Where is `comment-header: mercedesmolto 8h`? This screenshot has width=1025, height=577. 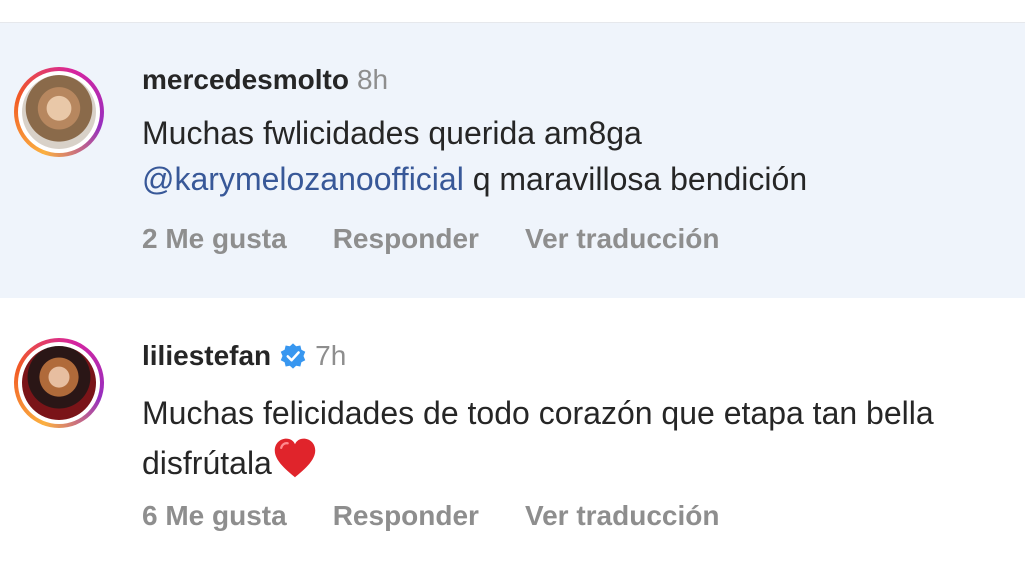 comment-header: mercedesmolto 8h is located at coordinates (265, 80).